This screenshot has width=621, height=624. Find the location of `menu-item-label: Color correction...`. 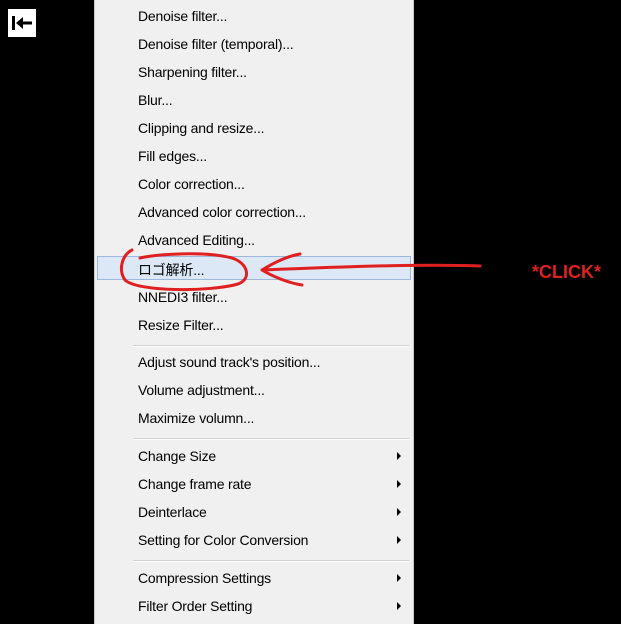

menu-item-label: Color correction... is located at coordinates (191, 184).